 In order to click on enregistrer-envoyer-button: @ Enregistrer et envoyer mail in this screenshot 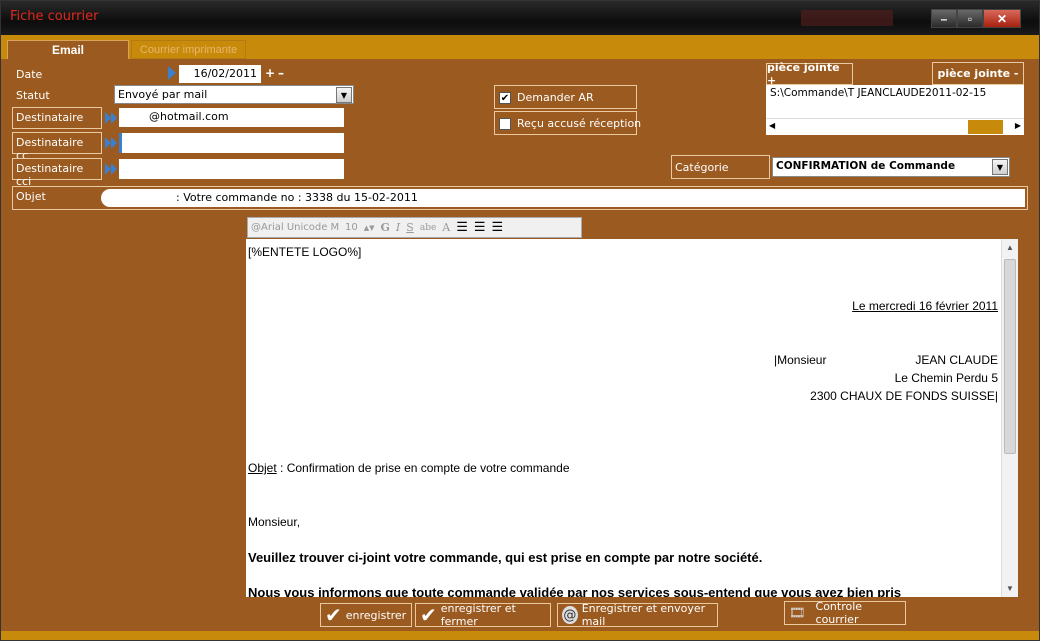, I will do `click(637, 615)`.